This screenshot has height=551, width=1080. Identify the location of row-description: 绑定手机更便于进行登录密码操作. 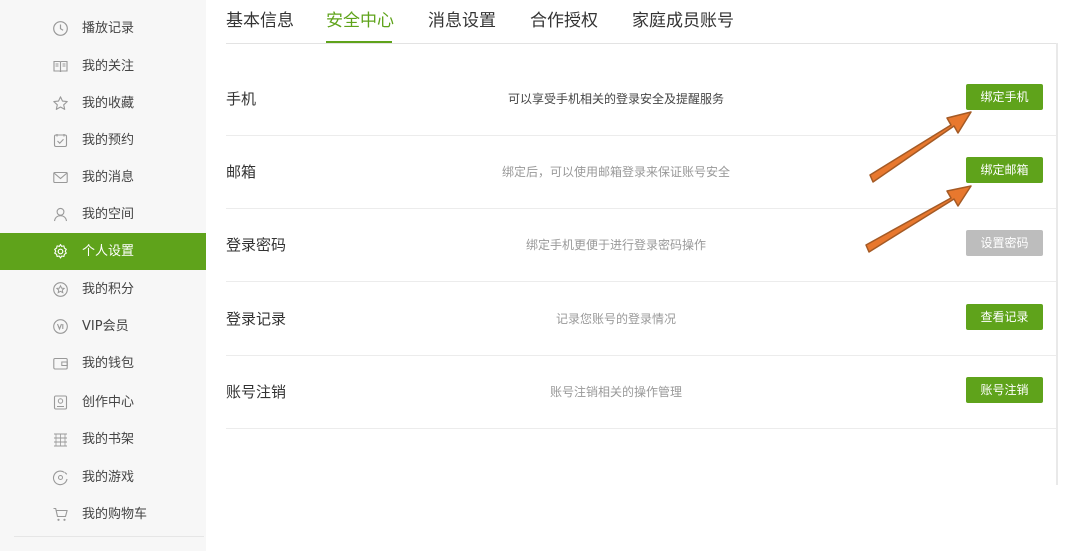
(615, 245).